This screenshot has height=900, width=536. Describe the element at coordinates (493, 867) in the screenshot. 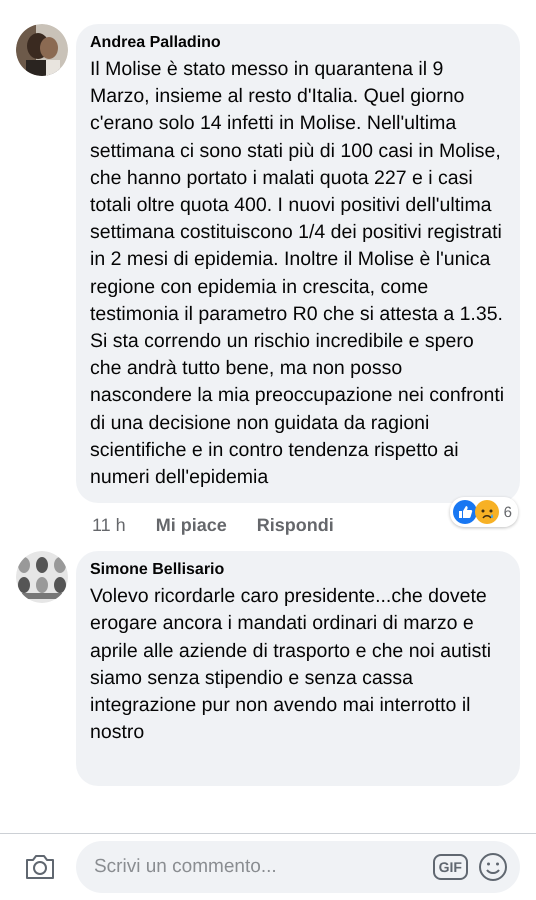

I see `smiley-icon` at that location.